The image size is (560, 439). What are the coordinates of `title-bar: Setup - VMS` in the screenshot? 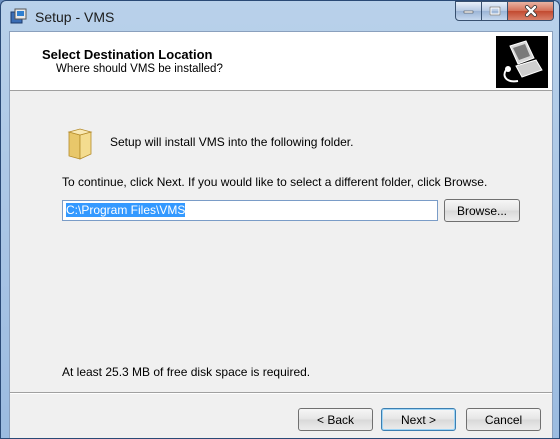 It's located at (280, 16).